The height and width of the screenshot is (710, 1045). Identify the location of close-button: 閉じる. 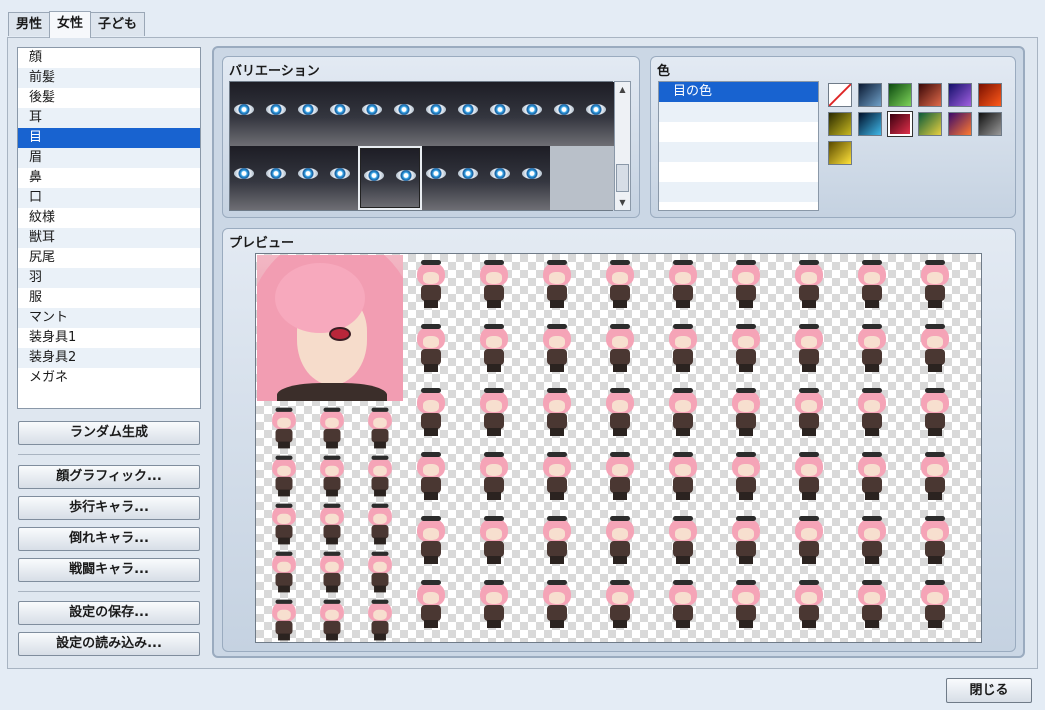
(989, 690).